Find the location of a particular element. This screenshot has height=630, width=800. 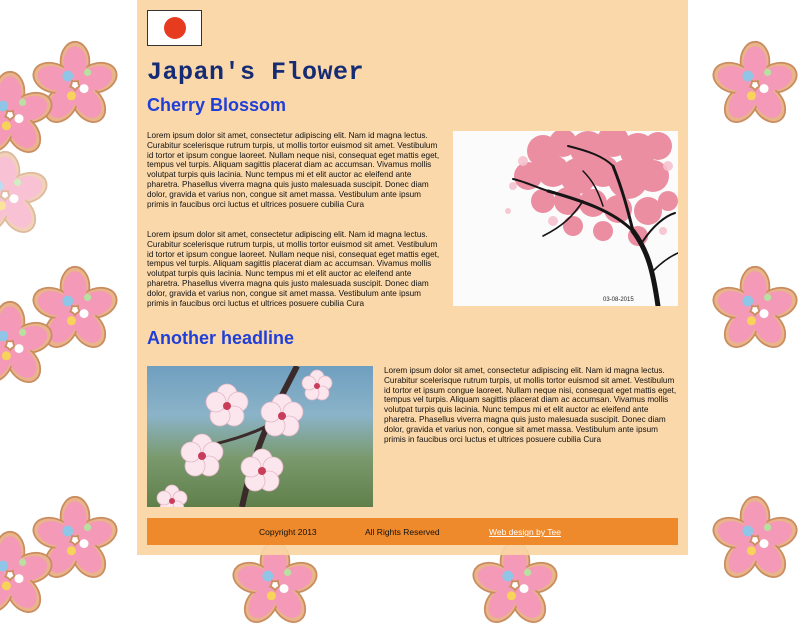

footer-copyright: Copyright 2013 is located at coordinates (288, 532).